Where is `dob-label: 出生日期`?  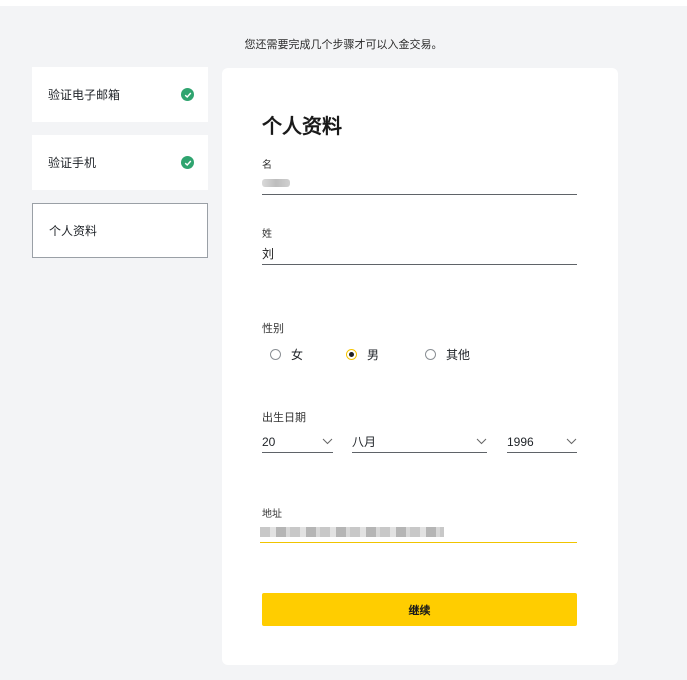 dob-label: 出生日期 is located at coordinates (284, 418).